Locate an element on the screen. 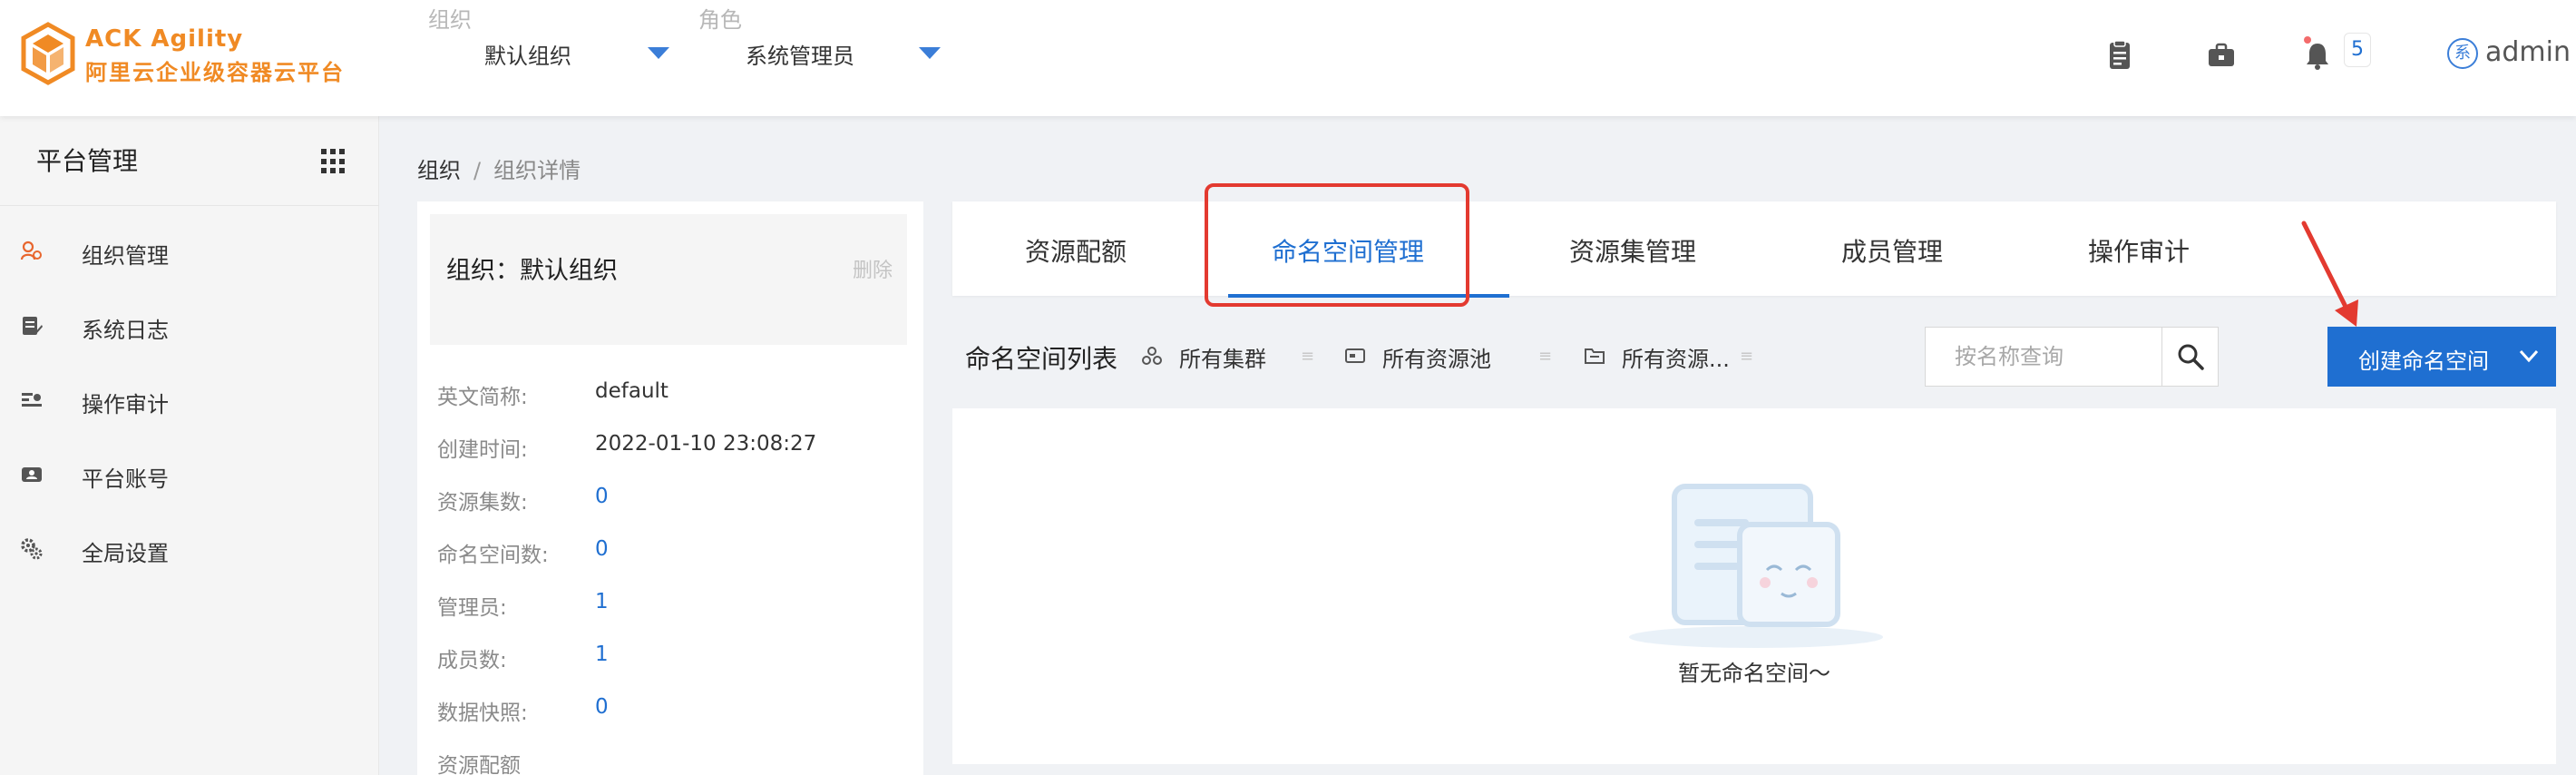  brand-name: ACK Agility is located at coordinates (164, 39).